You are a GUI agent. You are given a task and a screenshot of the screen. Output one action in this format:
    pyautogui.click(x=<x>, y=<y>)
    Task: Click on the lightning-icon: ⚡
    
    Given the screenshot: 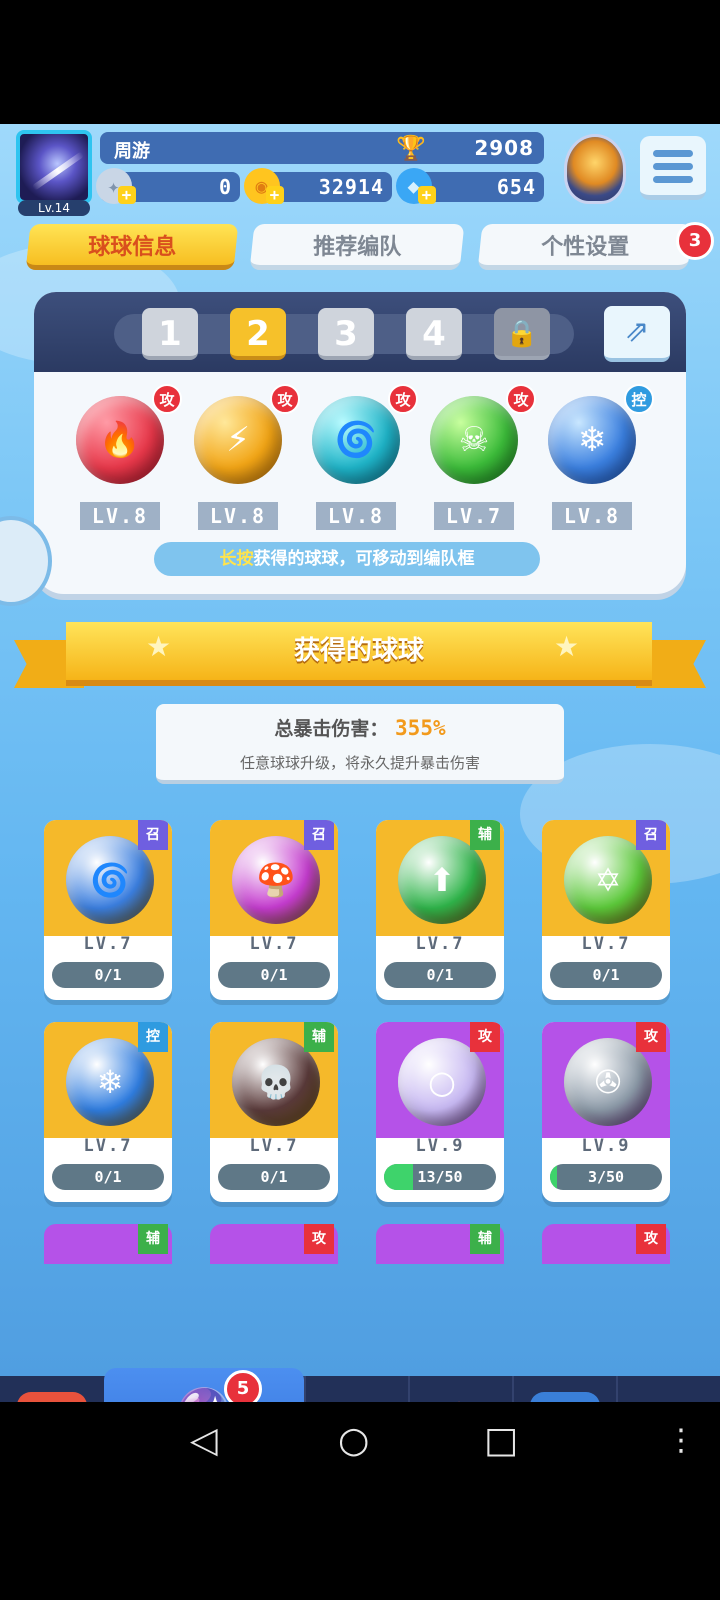 What is the action you would take?
    pyautogui.click(x=238, y=440)
    